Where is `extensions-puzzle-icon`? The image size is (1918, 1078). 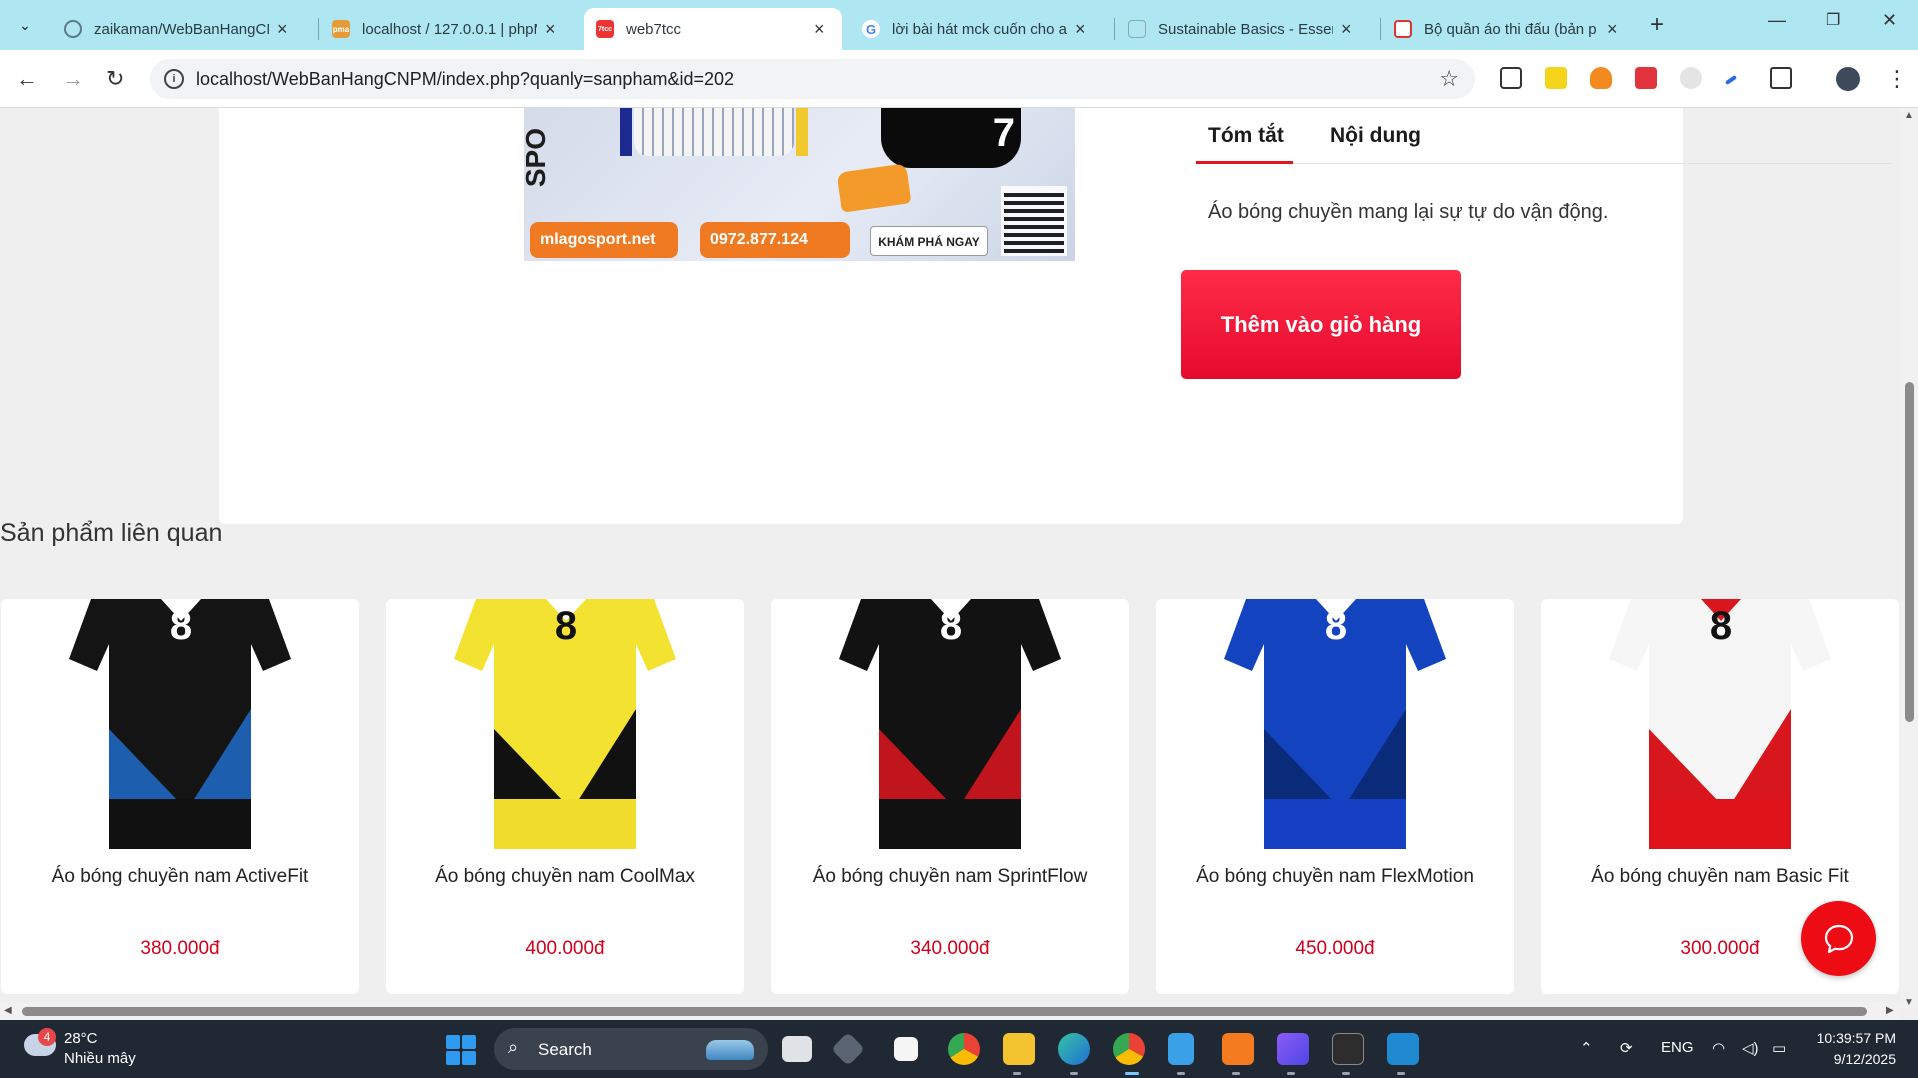
extensions-puzzle-icon is located at coordinates (1781, 78).